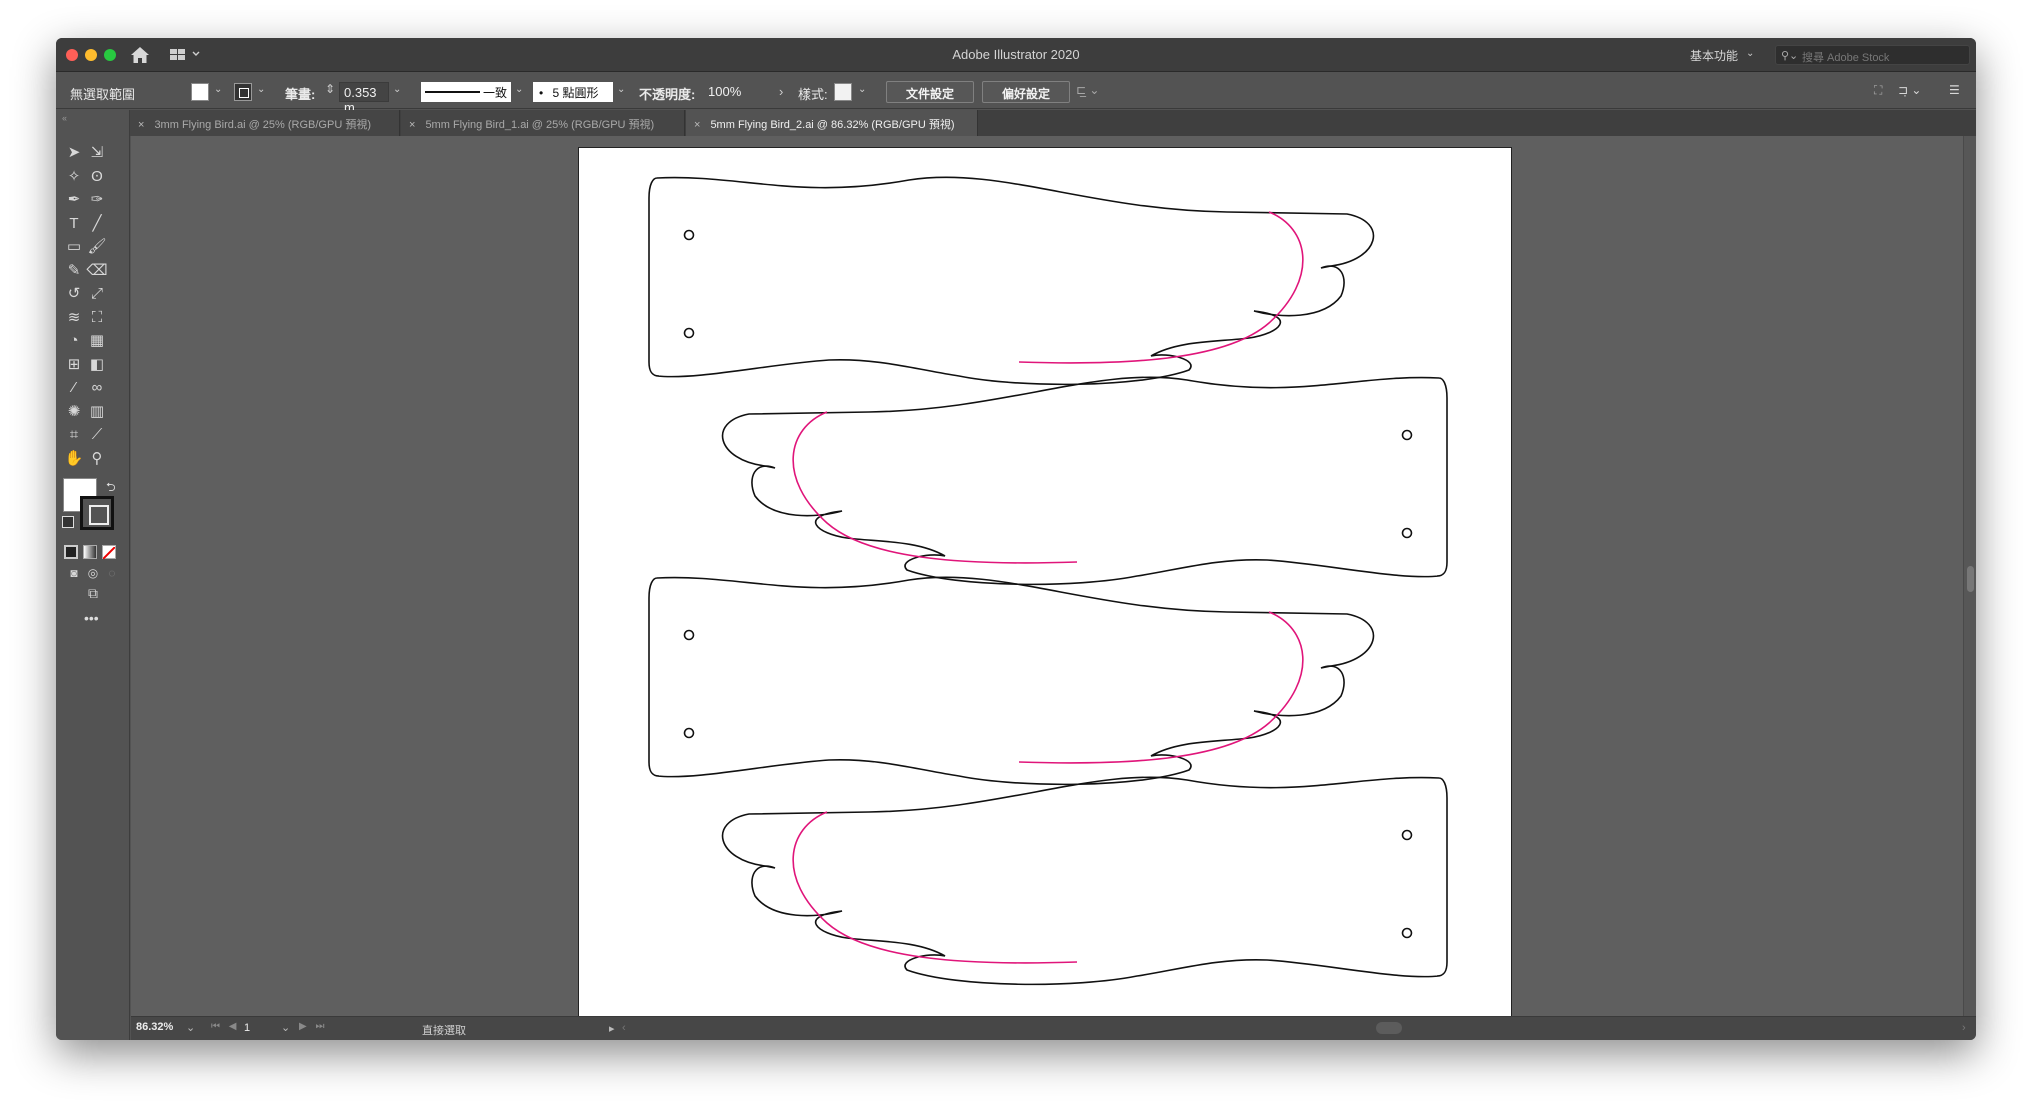 Image resolution: width=2032 pixels, height=1115 pixels. Describe the element at coordinates (612, 1028) in the screenshot. I see `status-menu-icon: ▸` at that location.